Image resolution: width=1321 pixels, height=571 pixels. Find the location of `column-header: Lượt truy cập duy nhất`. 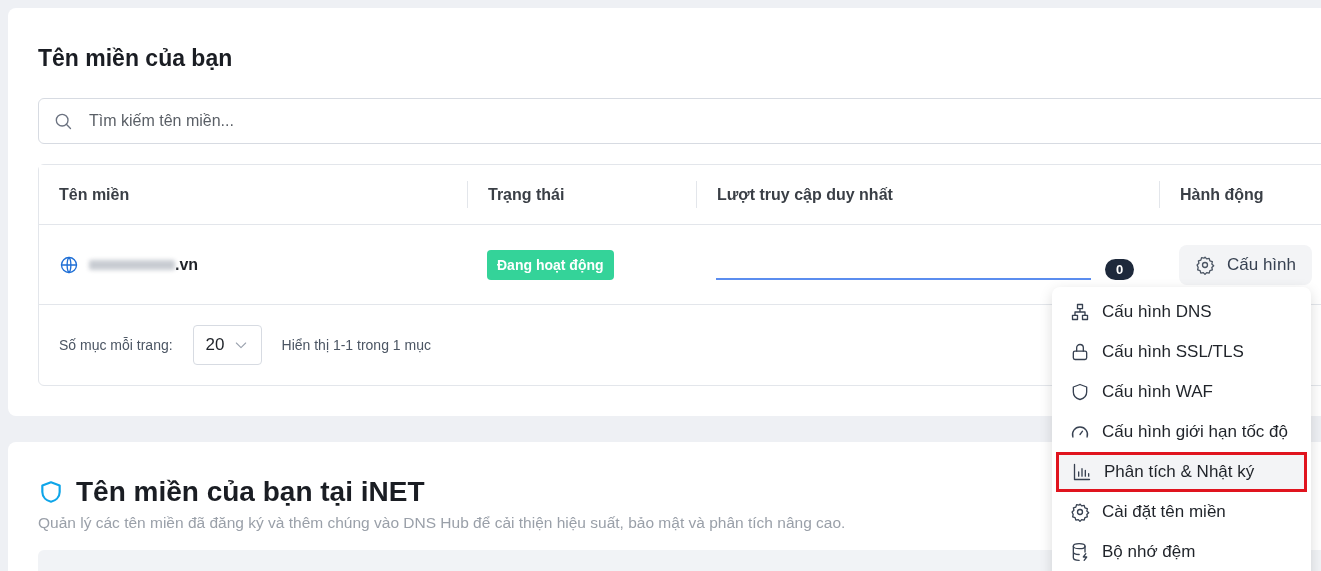

column-header: Lượt truy cập duy nhất is located at coordinates (927, 194).